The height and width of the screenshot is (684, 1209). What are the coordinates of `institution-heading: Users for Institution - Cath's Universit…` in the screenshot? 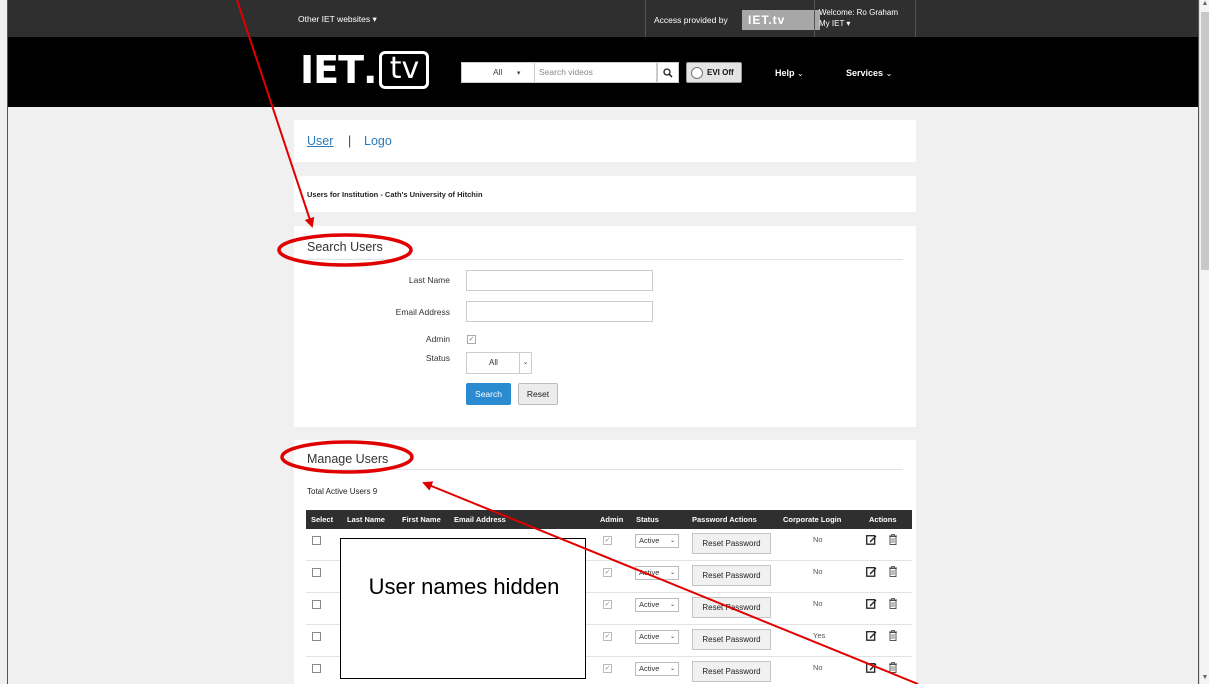 It's located at (395, 194).